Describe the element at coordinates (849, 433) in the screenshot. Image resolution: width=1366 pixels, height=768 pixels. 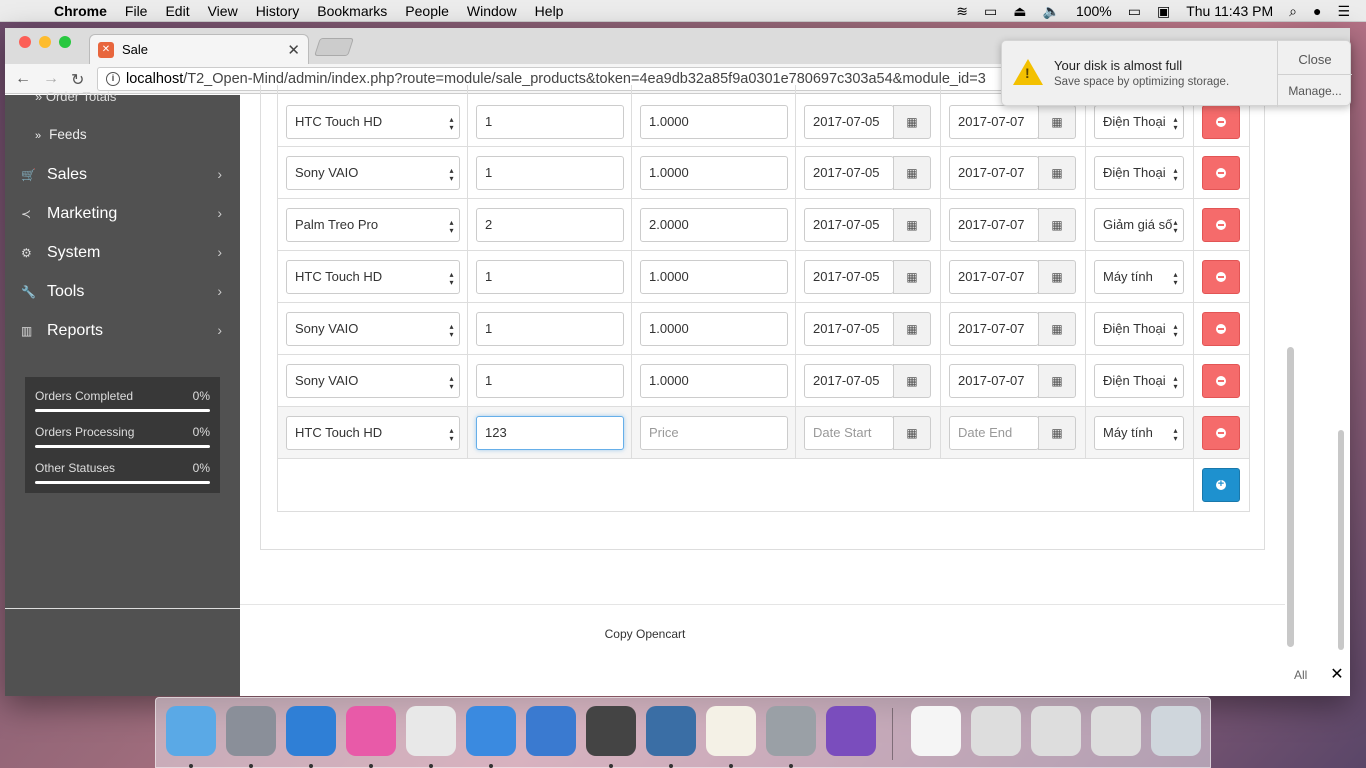
I see `date-start-input: Date Start` at that location.